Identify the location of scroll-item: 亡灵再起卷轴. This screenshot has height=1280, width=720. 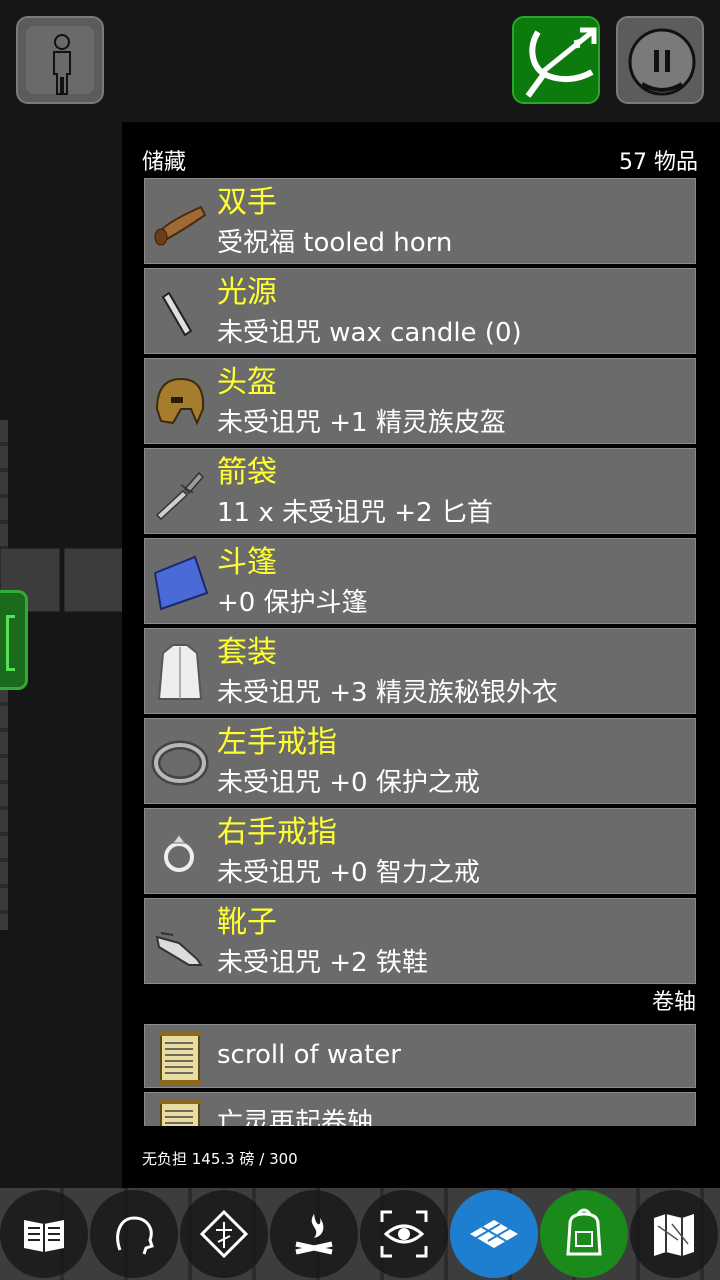
(420, 1109).